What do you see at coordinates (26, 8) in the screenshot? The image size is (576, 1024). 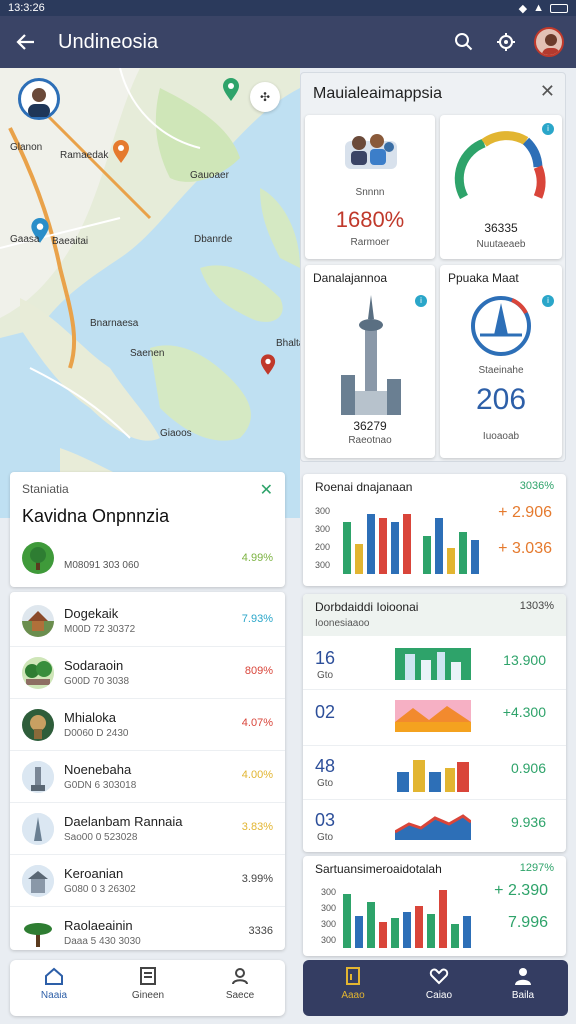 I see `status-time: 13:3:26` at bounding box center [26, 8].